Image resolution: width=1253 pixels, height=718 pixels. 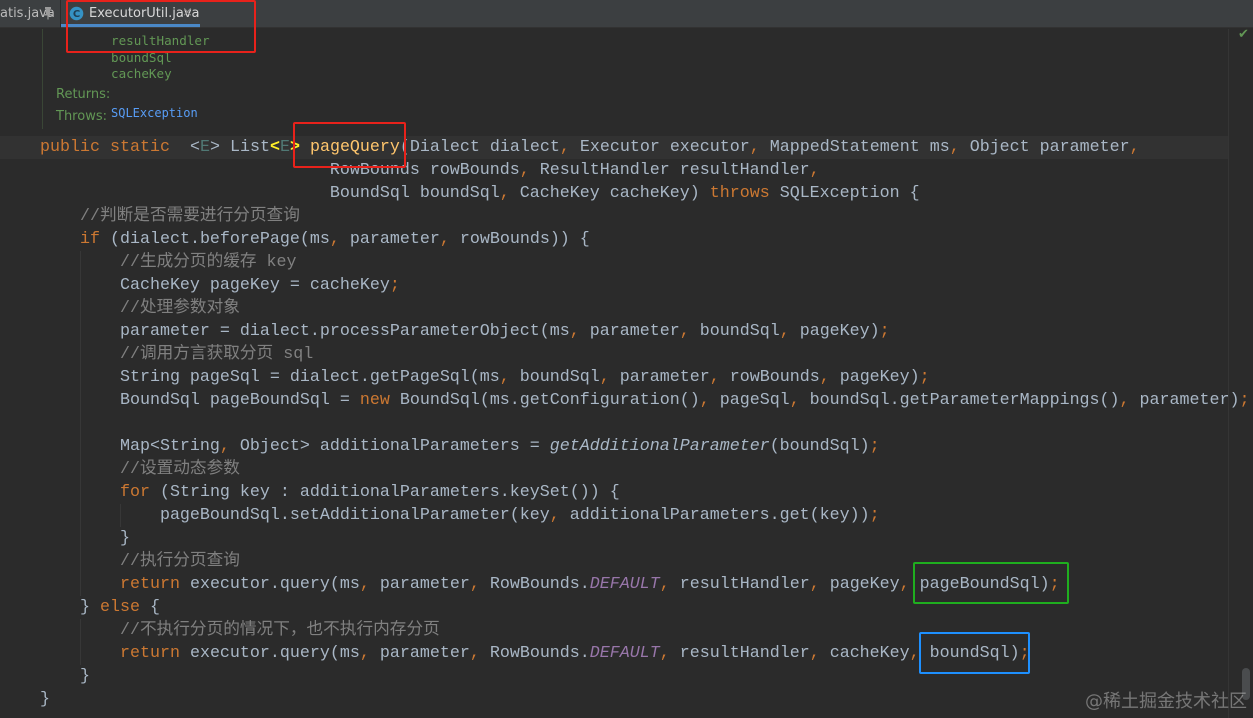 What do you see at coordinates (626, 354) in the screenshot?
I see `code-line: //调用方言获取分页 sql` at bounding box center [626, 354].